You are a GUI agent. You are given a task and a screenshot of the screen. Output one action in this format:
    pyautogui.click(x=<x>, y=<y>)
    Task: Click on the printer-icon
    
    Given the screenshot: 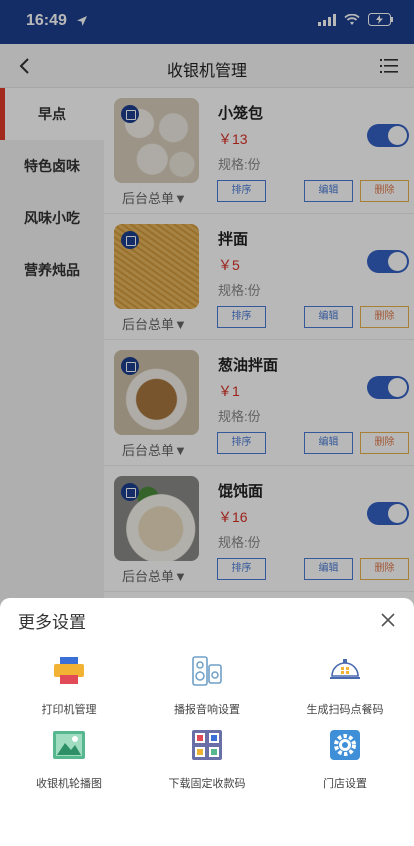 What is the action you would take?
    pyautogui.click(x=69, y=670)
    